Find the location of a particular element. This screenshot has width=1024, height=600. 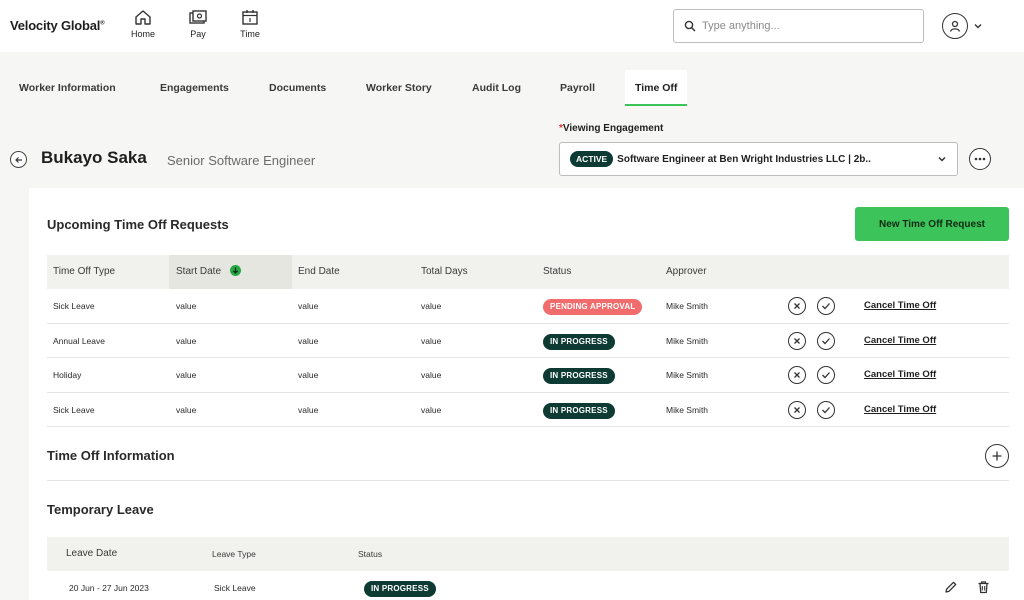

edit-button is located at coordinates (951, 589).